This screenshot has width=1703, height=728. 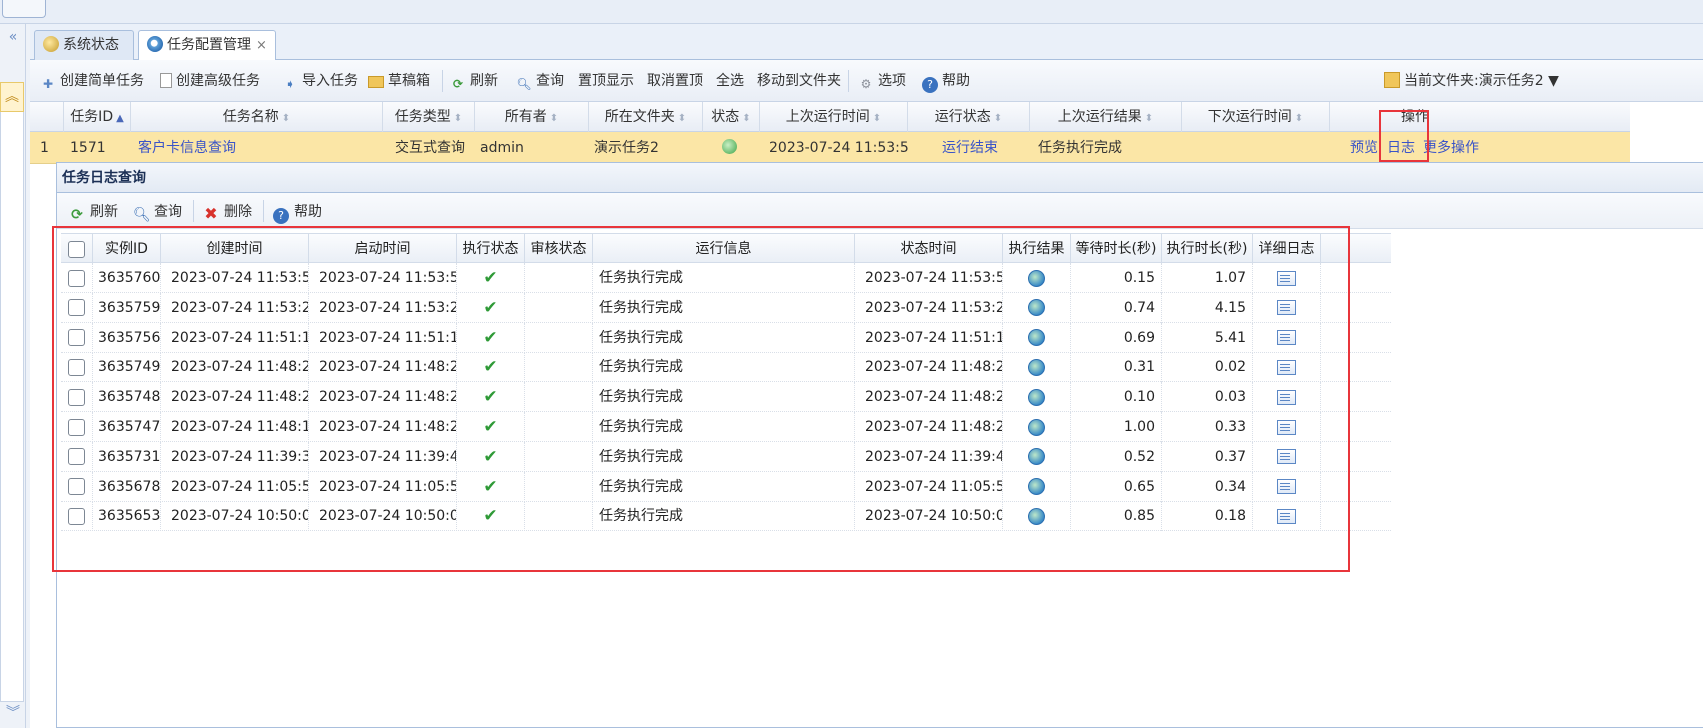 I want to click on col-detail-log: 详细日志, so click(x=1287, y=249).